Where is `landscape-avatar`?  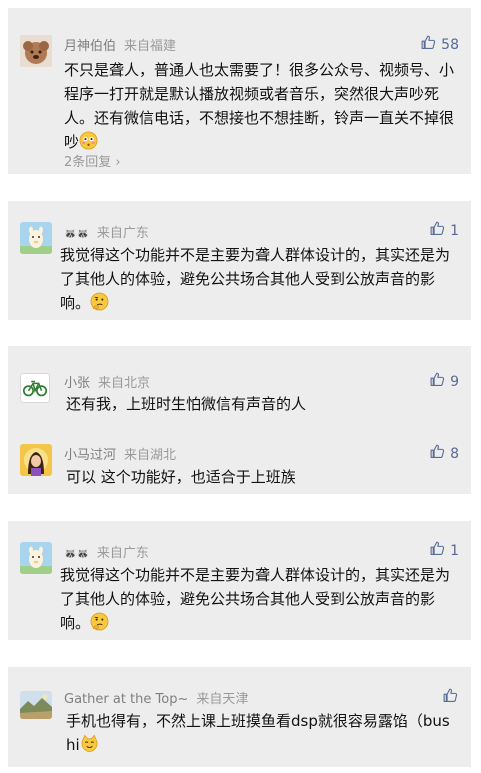
landscape-avatar is located at coordinates (36, 705).